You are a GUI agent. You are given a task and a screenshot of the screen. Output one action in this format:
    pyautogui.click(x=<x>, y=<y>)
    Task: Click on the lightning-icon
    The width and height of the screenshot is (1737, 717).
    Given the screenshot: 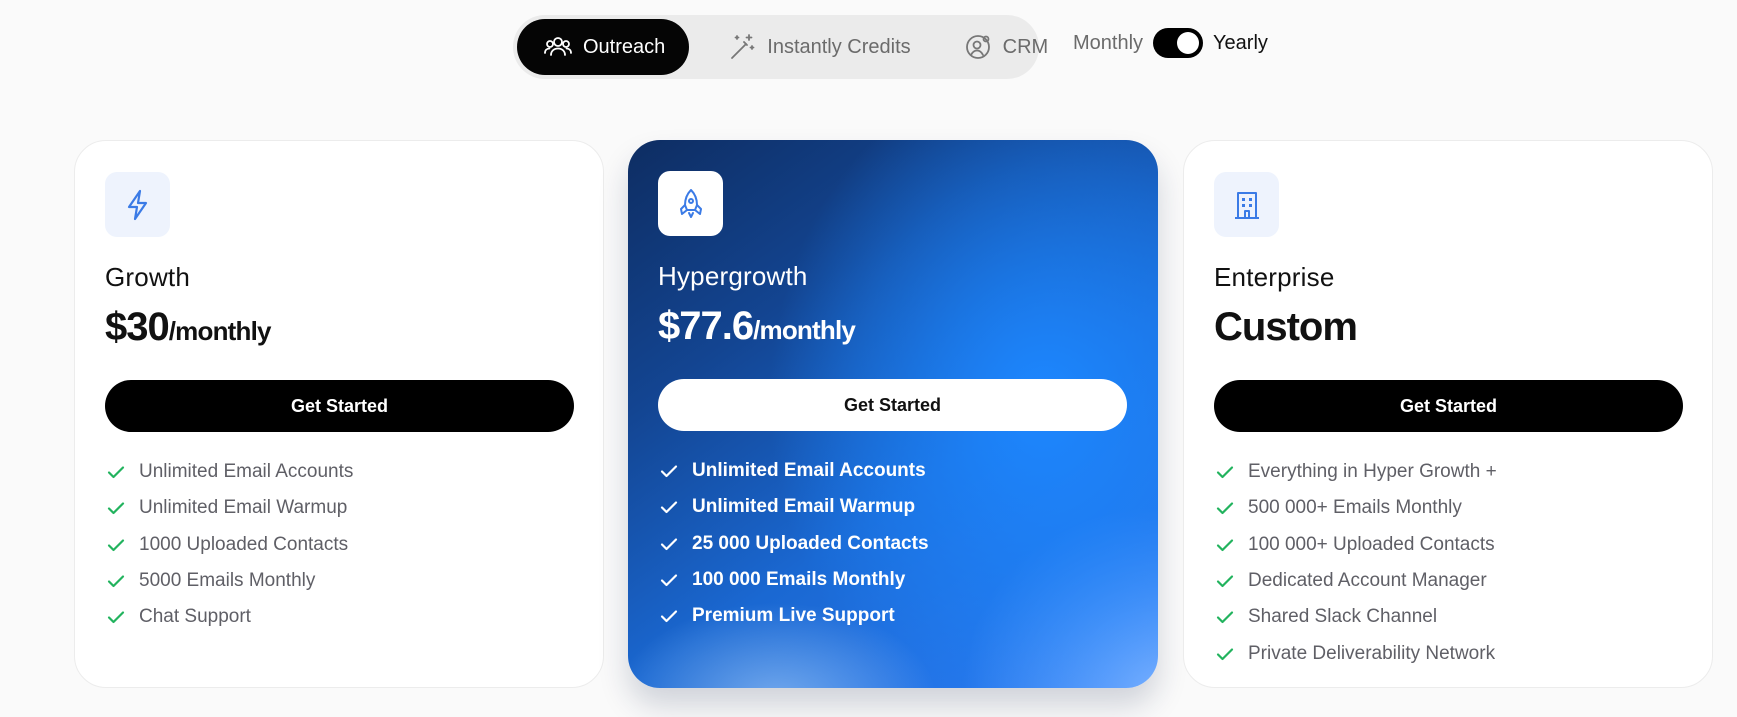 What is the action you would take?
    pyautogui.click(x=137, y=204)
    